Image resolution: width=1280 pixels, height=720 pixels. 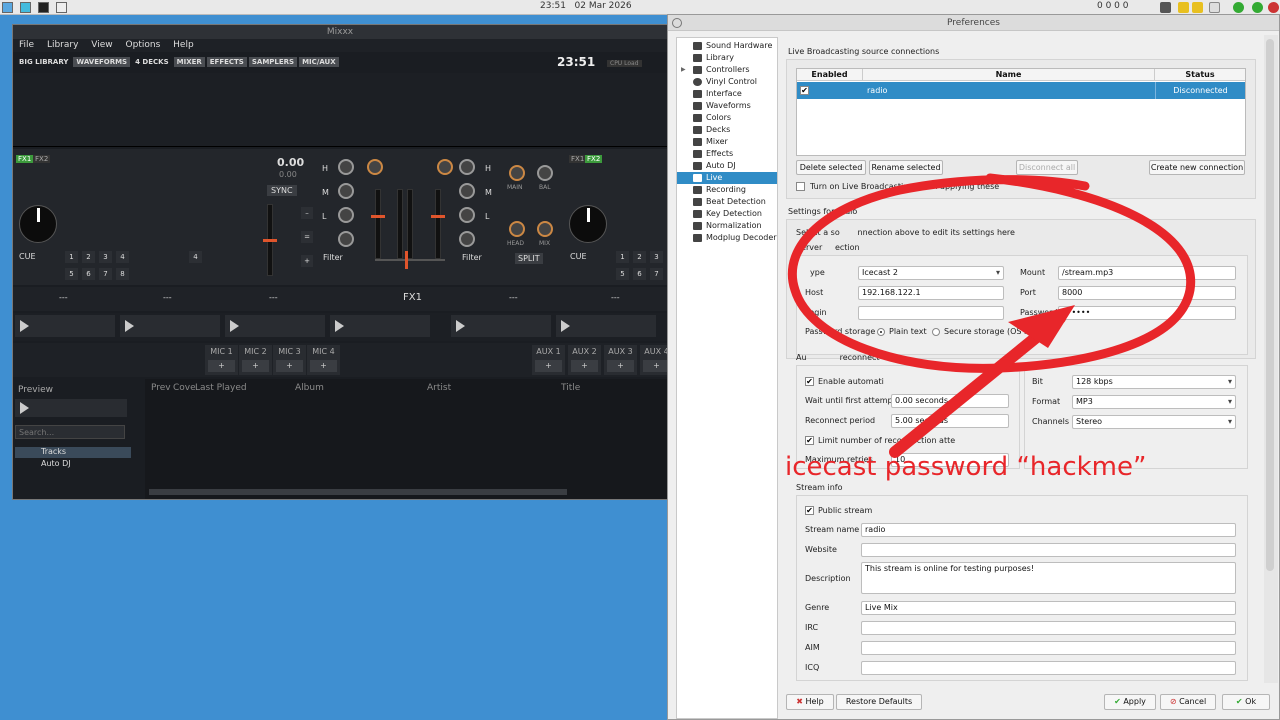 What do you see at coordinates (1154, 382) in the screenshot?
I see `bitrate-select: 128 kbps` at bounding box center [1154, 382].